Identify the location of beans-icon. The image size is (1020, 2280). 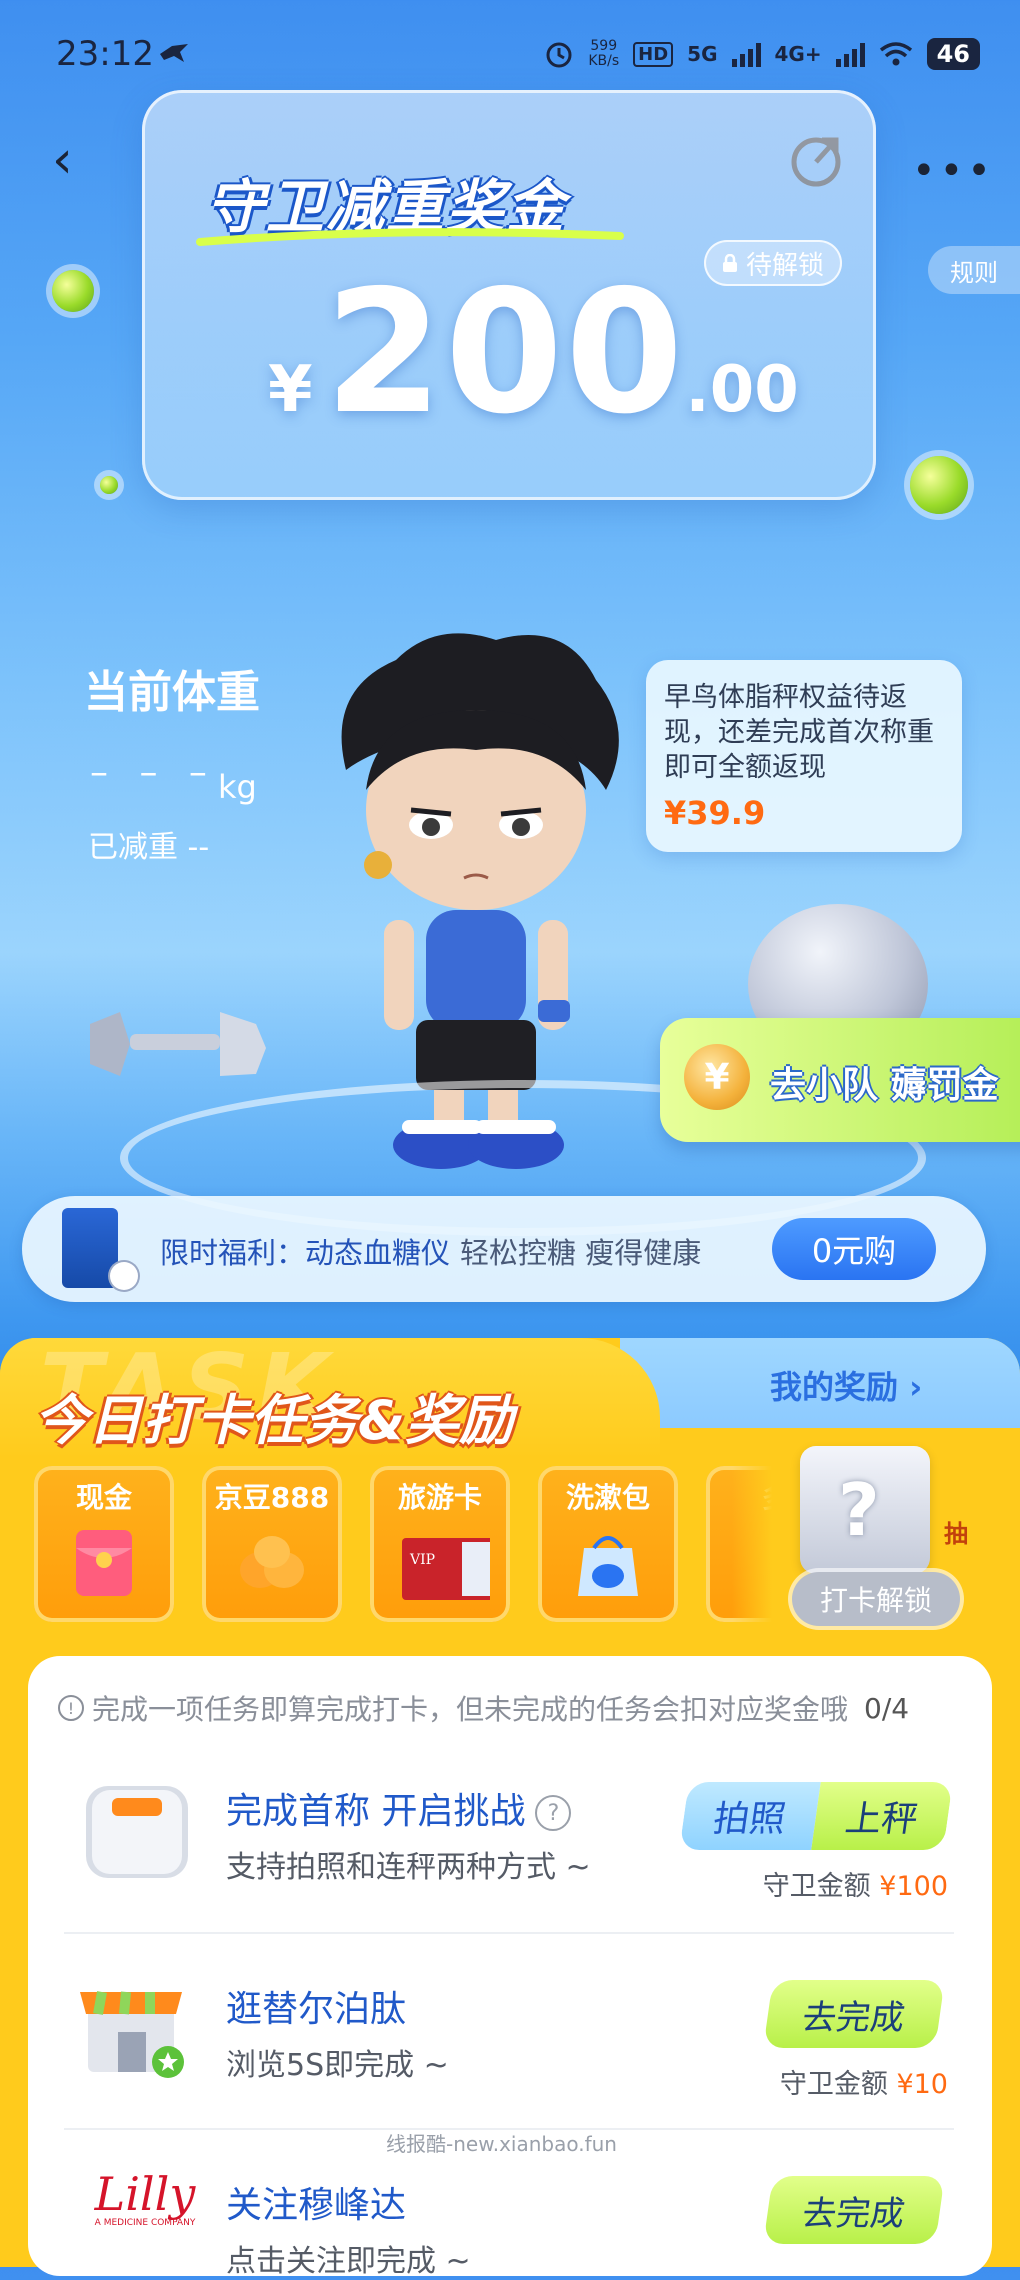
(272, 1562).